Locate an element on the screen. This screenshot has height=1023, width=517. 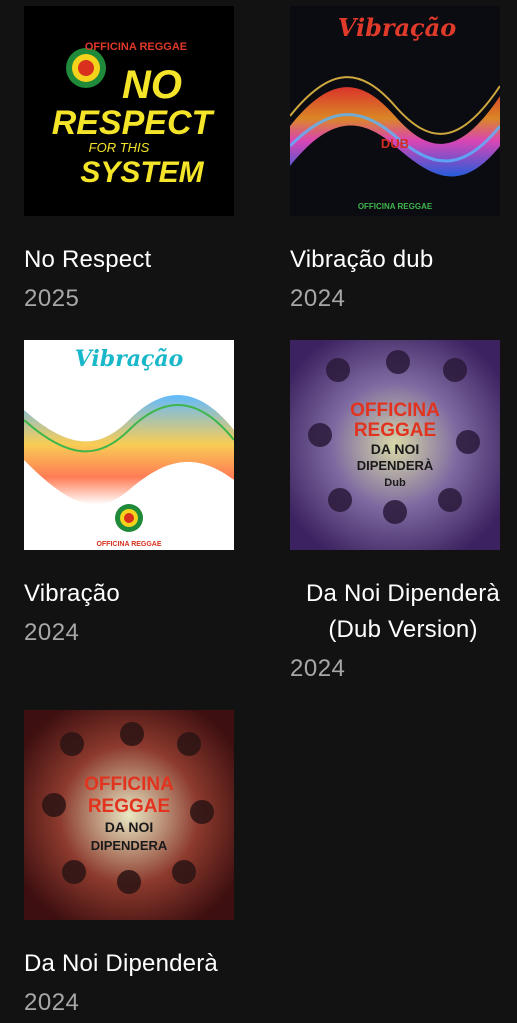
cover-center-text: DUB is located at coordinates (395, 143).